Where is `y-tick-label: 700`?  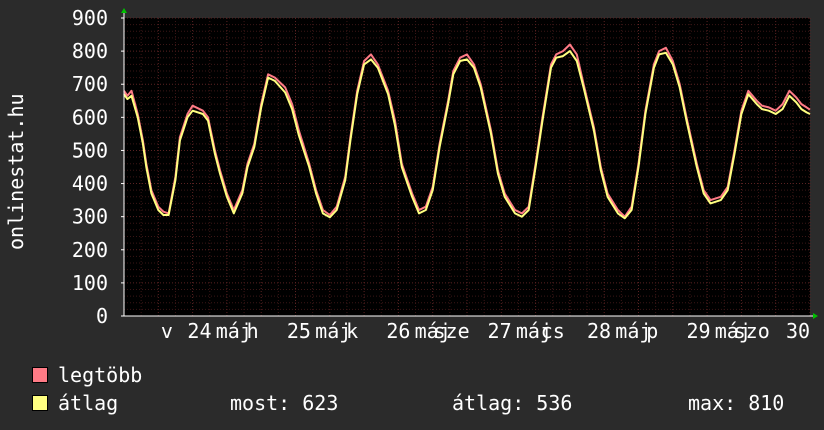
y-tick-label: 700 is located at coordinates (90, 84).